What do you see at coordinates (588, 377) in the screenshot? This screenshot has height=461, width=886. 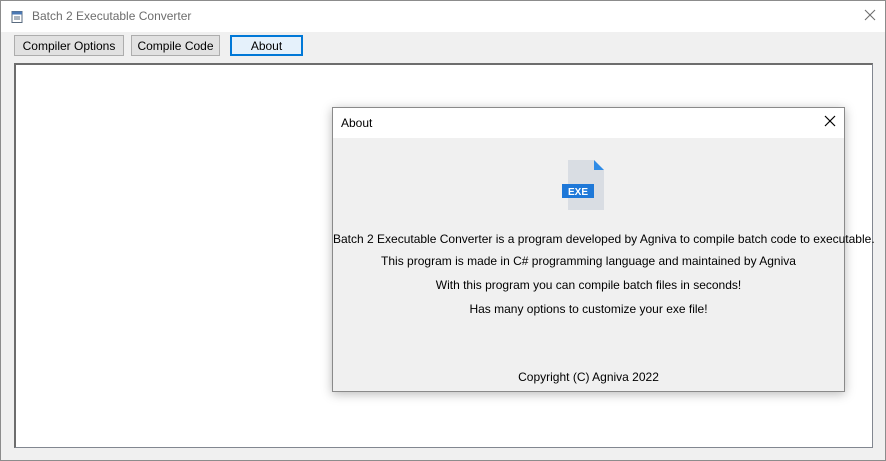 I see `about-copyright: Copyright (C) Agniva 2022` at bounding box center [588, 377].